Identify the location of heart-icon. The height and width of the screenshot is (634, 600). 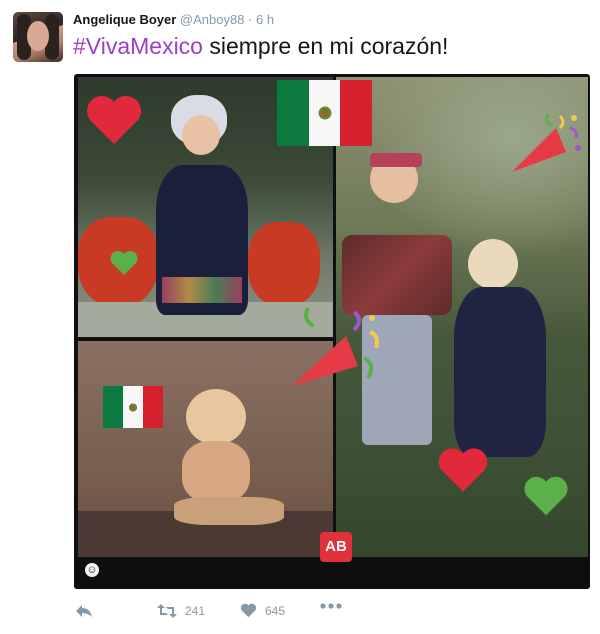
(248, 610).